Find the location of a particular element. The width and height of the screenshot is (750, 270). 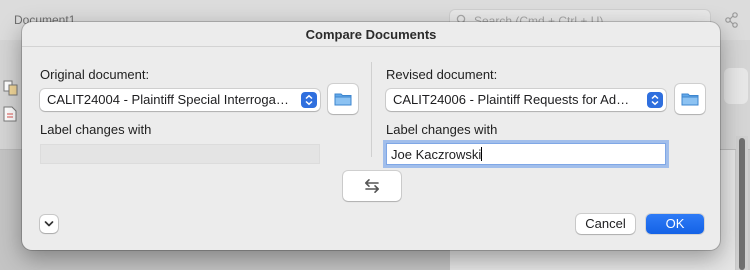

scrollbar-thumb is located at coordinates (742, 204).